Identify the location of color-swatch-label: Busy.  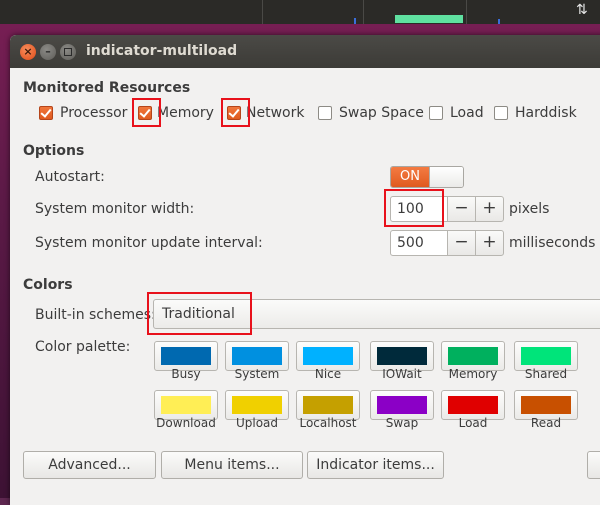
(186, 374).